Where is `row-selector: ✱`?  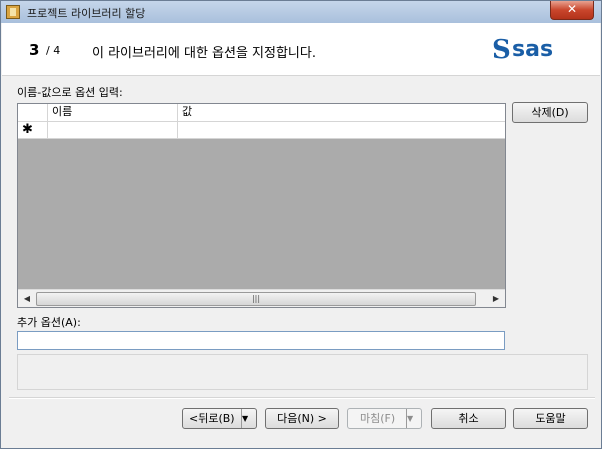
row-selector: ✱ is located at coordinates (33, 130).